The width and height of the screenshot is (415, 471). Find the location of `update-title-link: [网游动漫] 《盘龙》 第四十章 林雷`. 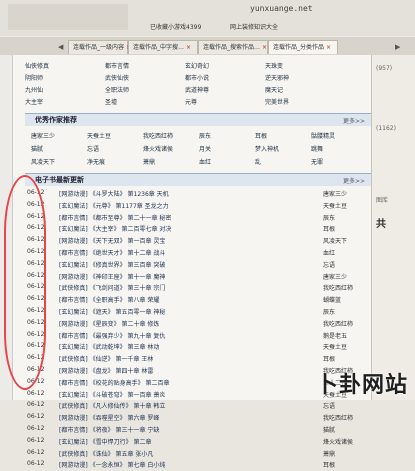

update-title-link: [网游动漫] 《盘龙》 第四十章 林雷 is located at coordinates (106, 370).